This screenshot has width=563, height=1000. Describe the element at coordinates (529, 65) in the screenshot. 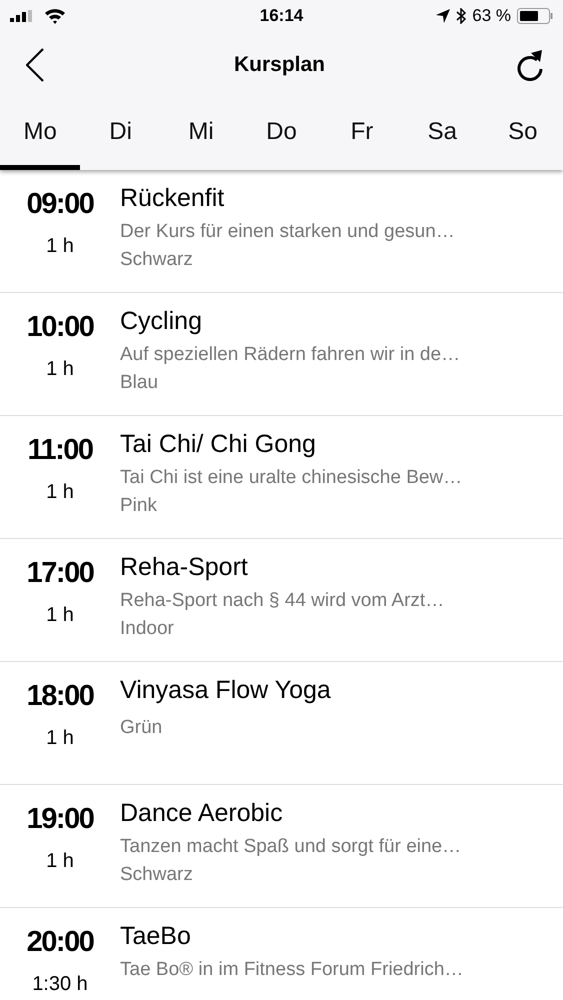

I see `refresh-button` at that location.